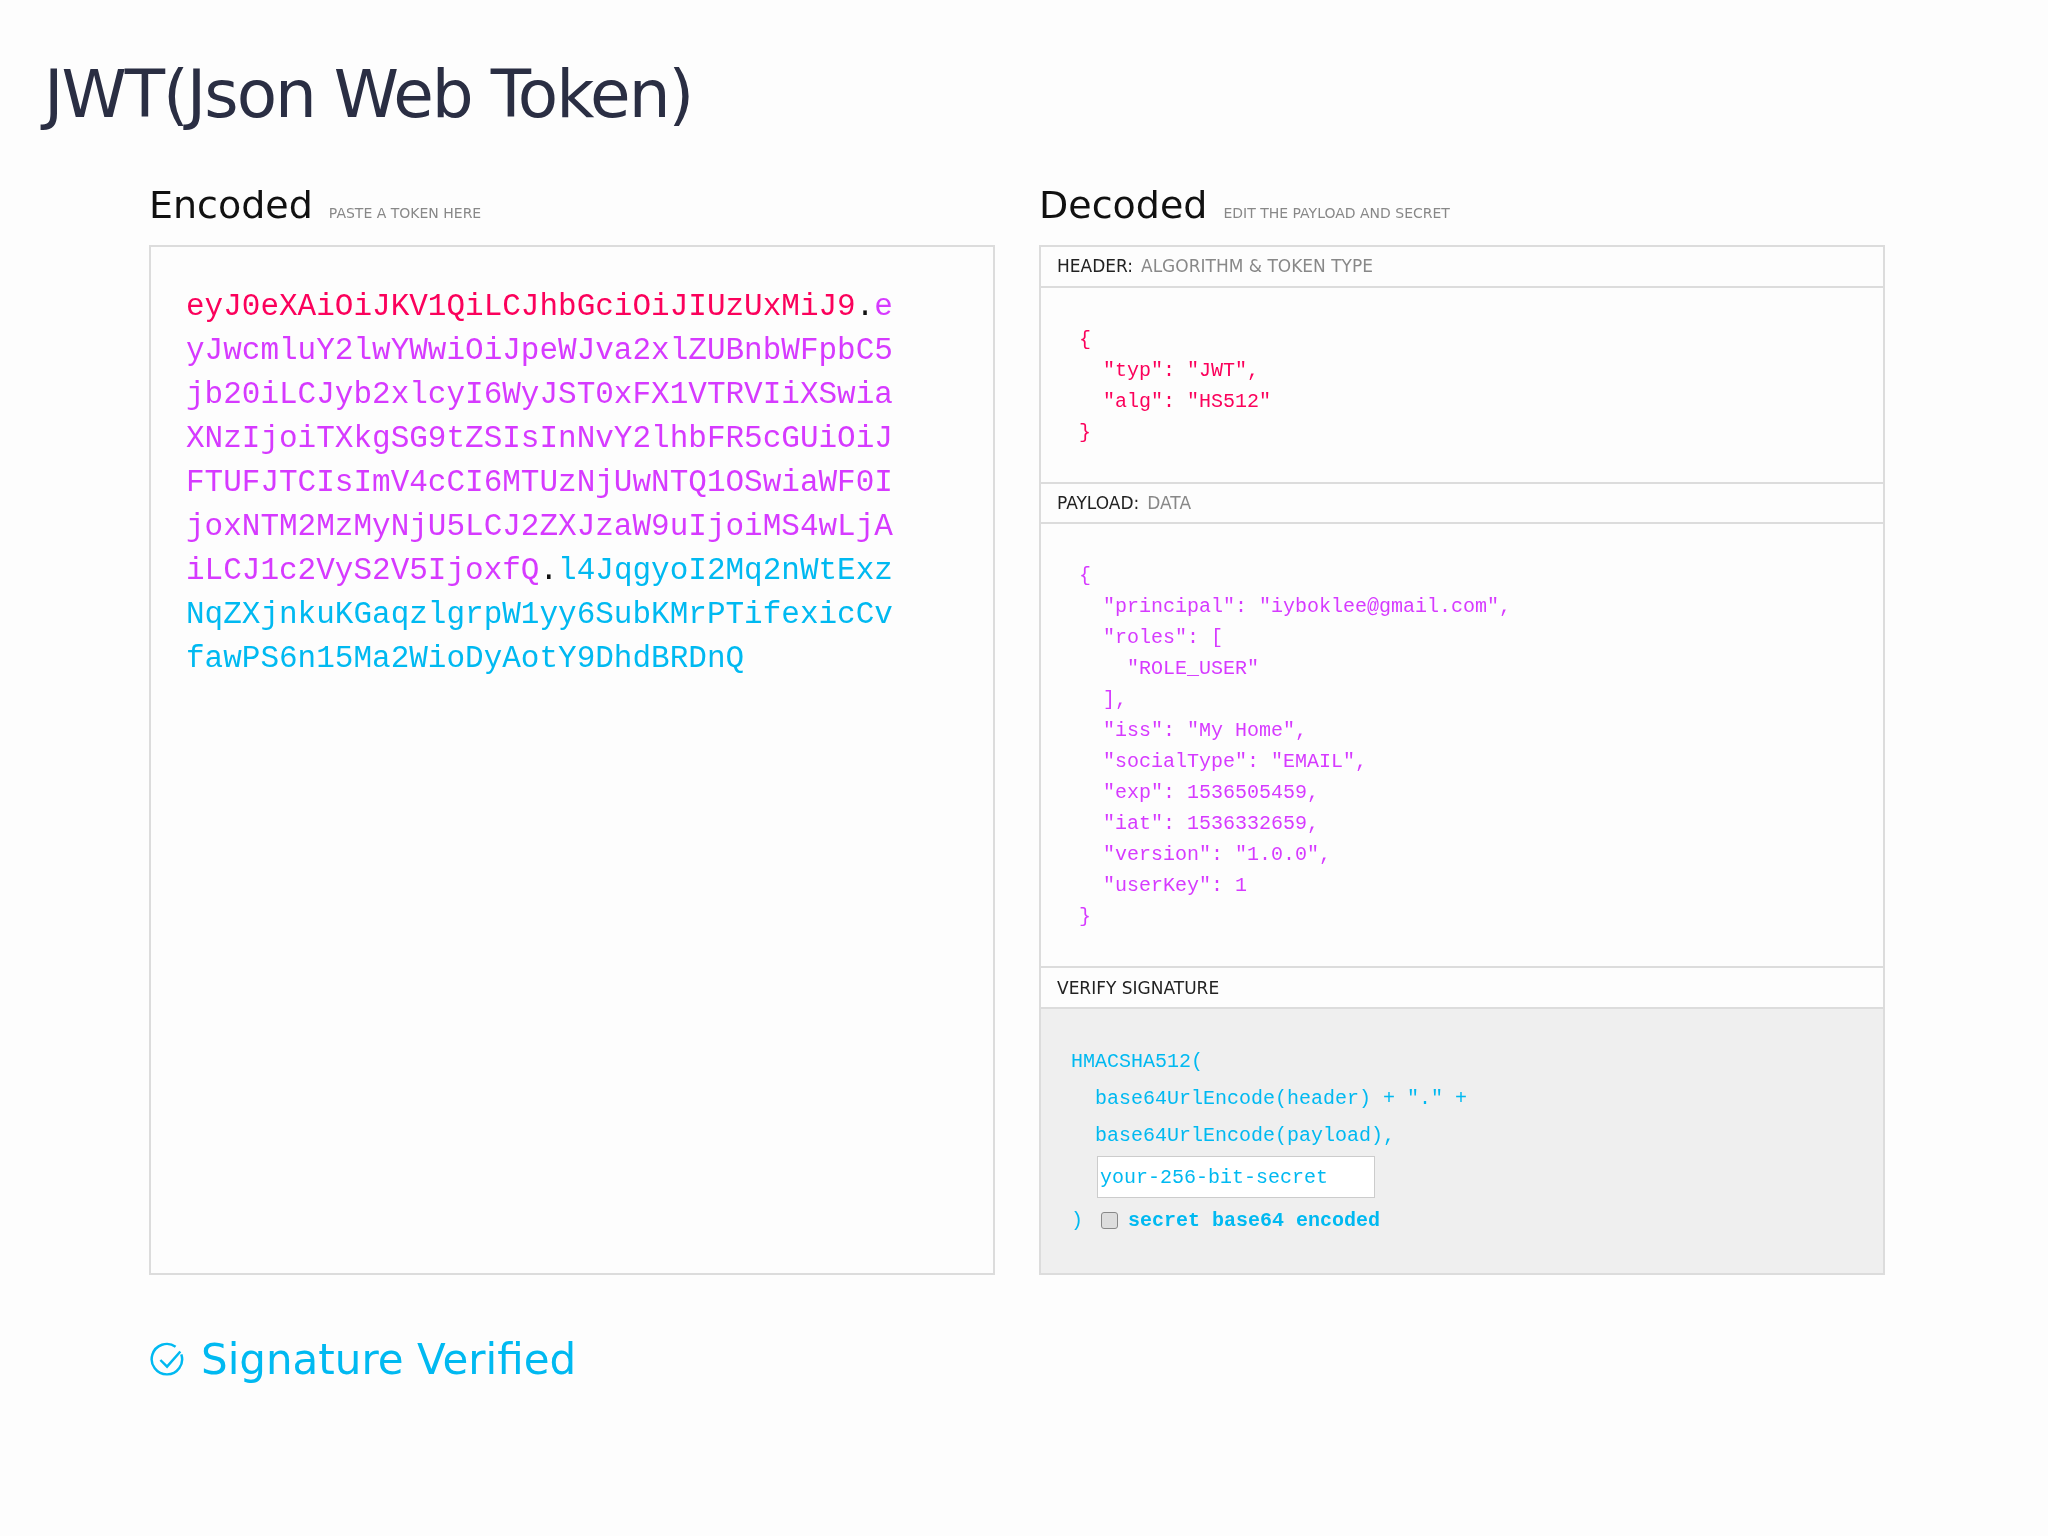 This screenshot has height=1536, width=2048. I want to click on code-line: "ROLE_USER", so click(1193, 669).